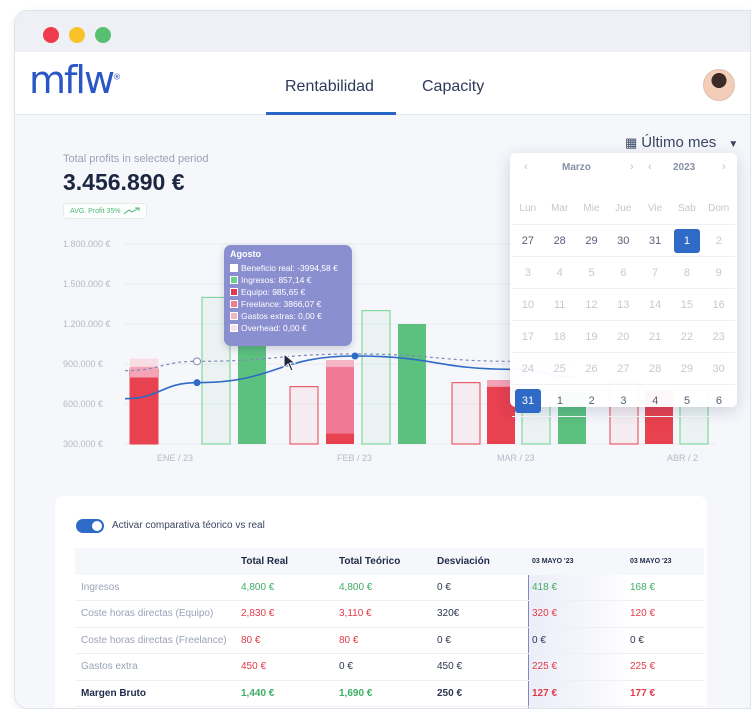 The image size is (751, 709). I want to click on calendar-year-label: 2023, so click(684, 167).